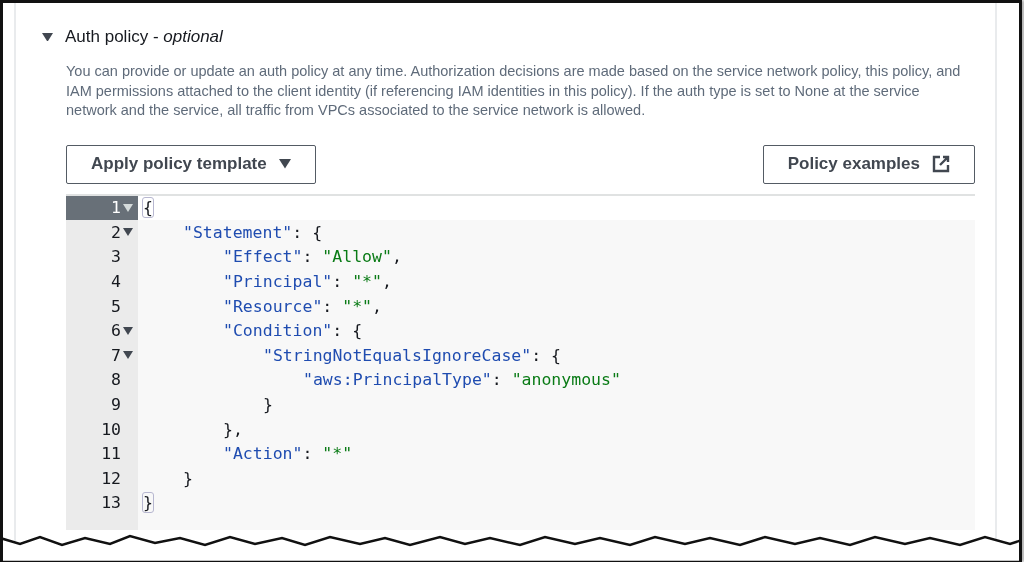  Describe the element at coordinates (116, 380) in the screenshot. I see `line-number: 8` at that location.